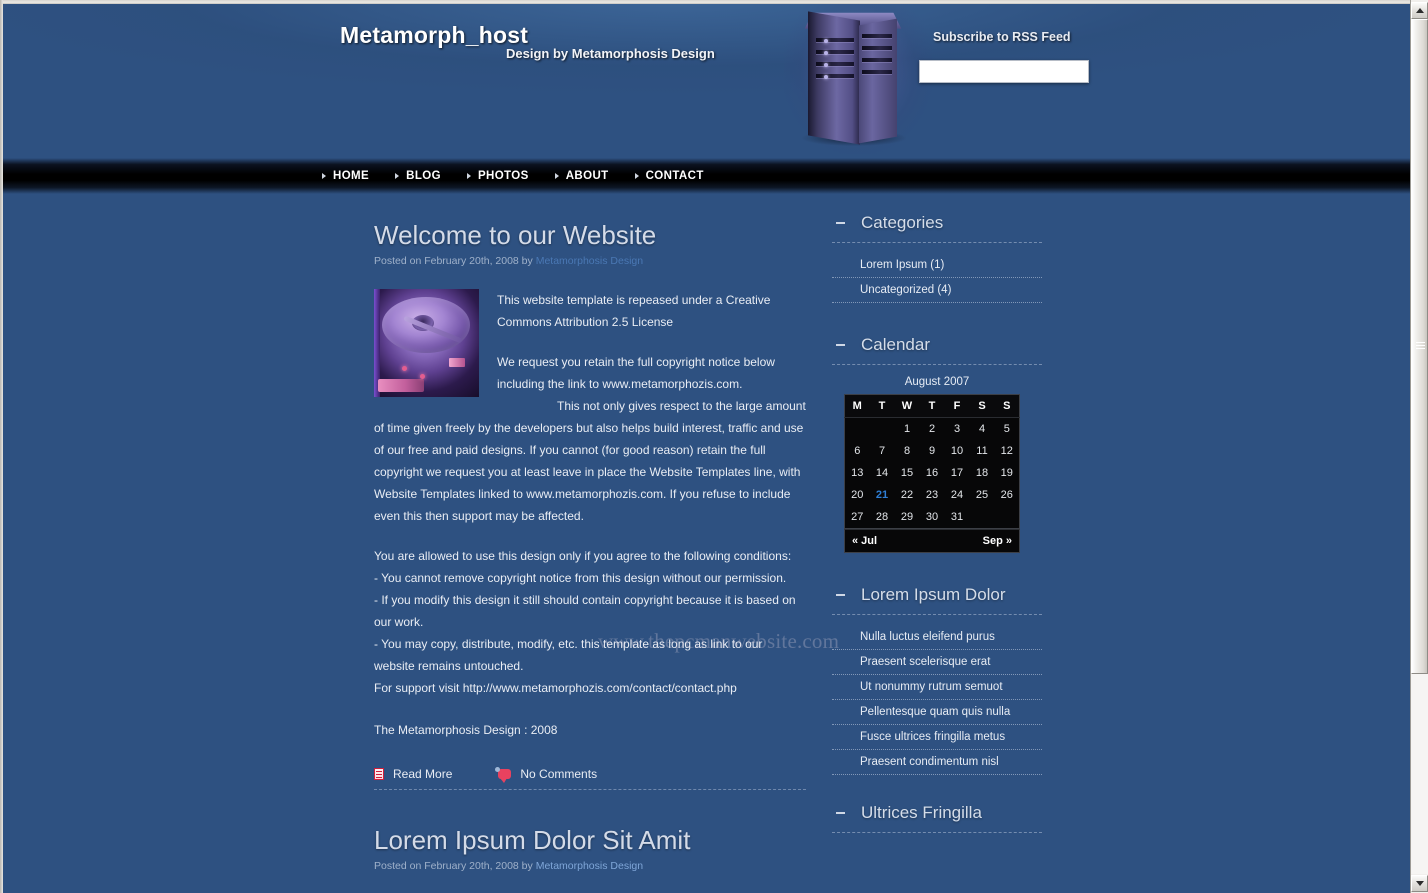 This screenshot has width=1428, height=893. What do you see at coordinates (907, 473) in the screenshot?
I see `calendar-day: 15` at bounding box center [907, 473].